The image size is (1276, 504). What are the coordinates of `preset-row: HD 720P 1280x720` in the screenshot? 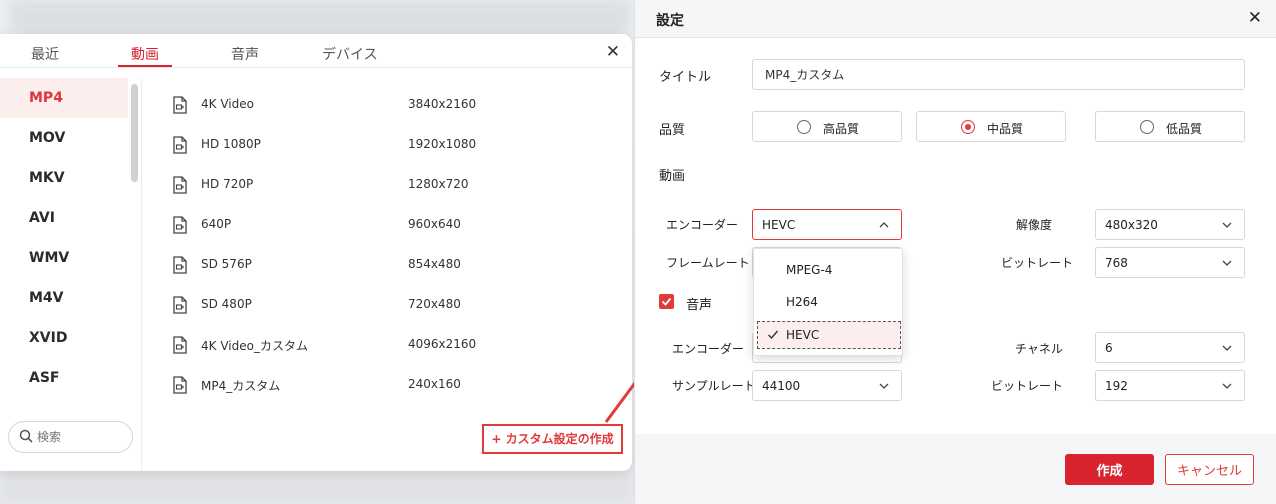 It's located at (387, 185).